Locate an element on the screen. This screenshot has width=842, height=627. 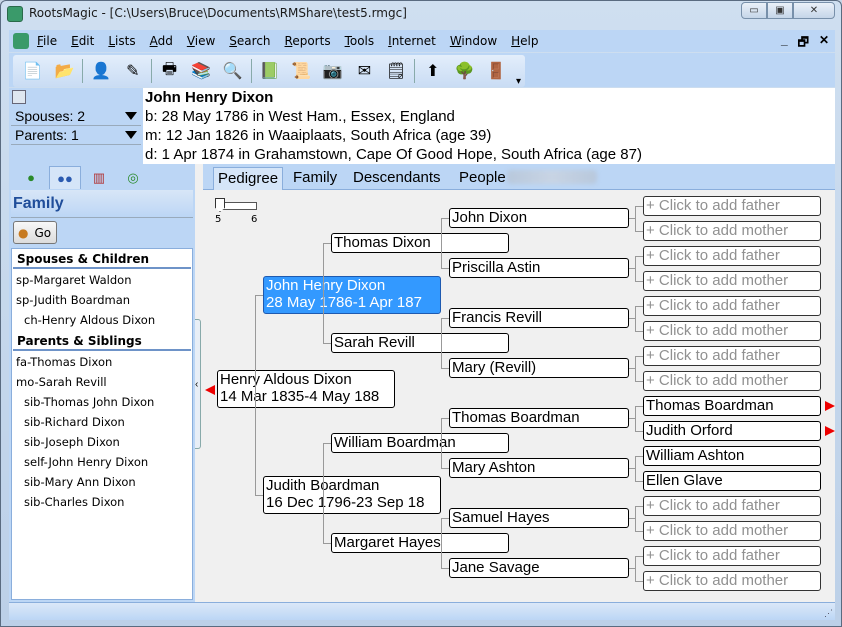
ancestor-box: Mary (Revill) is located at coordinates (539, 368).